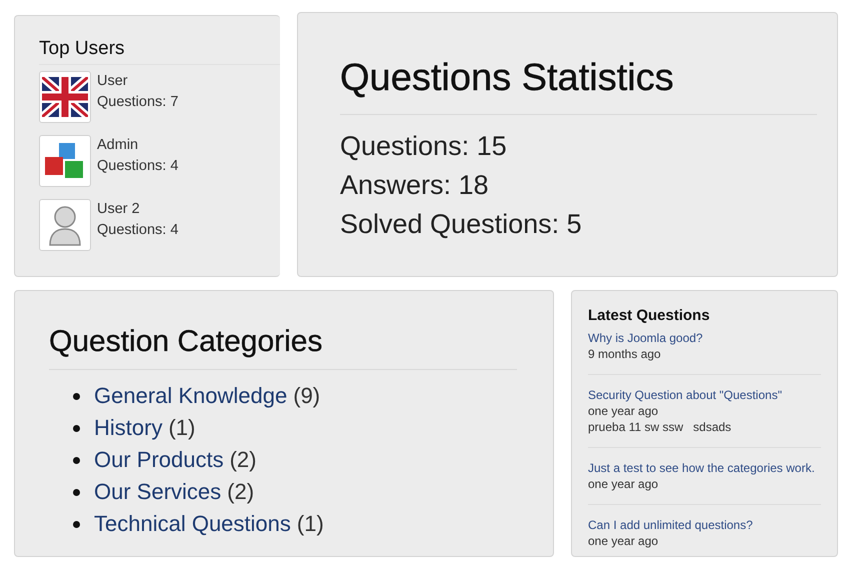  Describe the element at coordinates (306, 396) in the screenshot. I see `category-count: (9)` at that location.